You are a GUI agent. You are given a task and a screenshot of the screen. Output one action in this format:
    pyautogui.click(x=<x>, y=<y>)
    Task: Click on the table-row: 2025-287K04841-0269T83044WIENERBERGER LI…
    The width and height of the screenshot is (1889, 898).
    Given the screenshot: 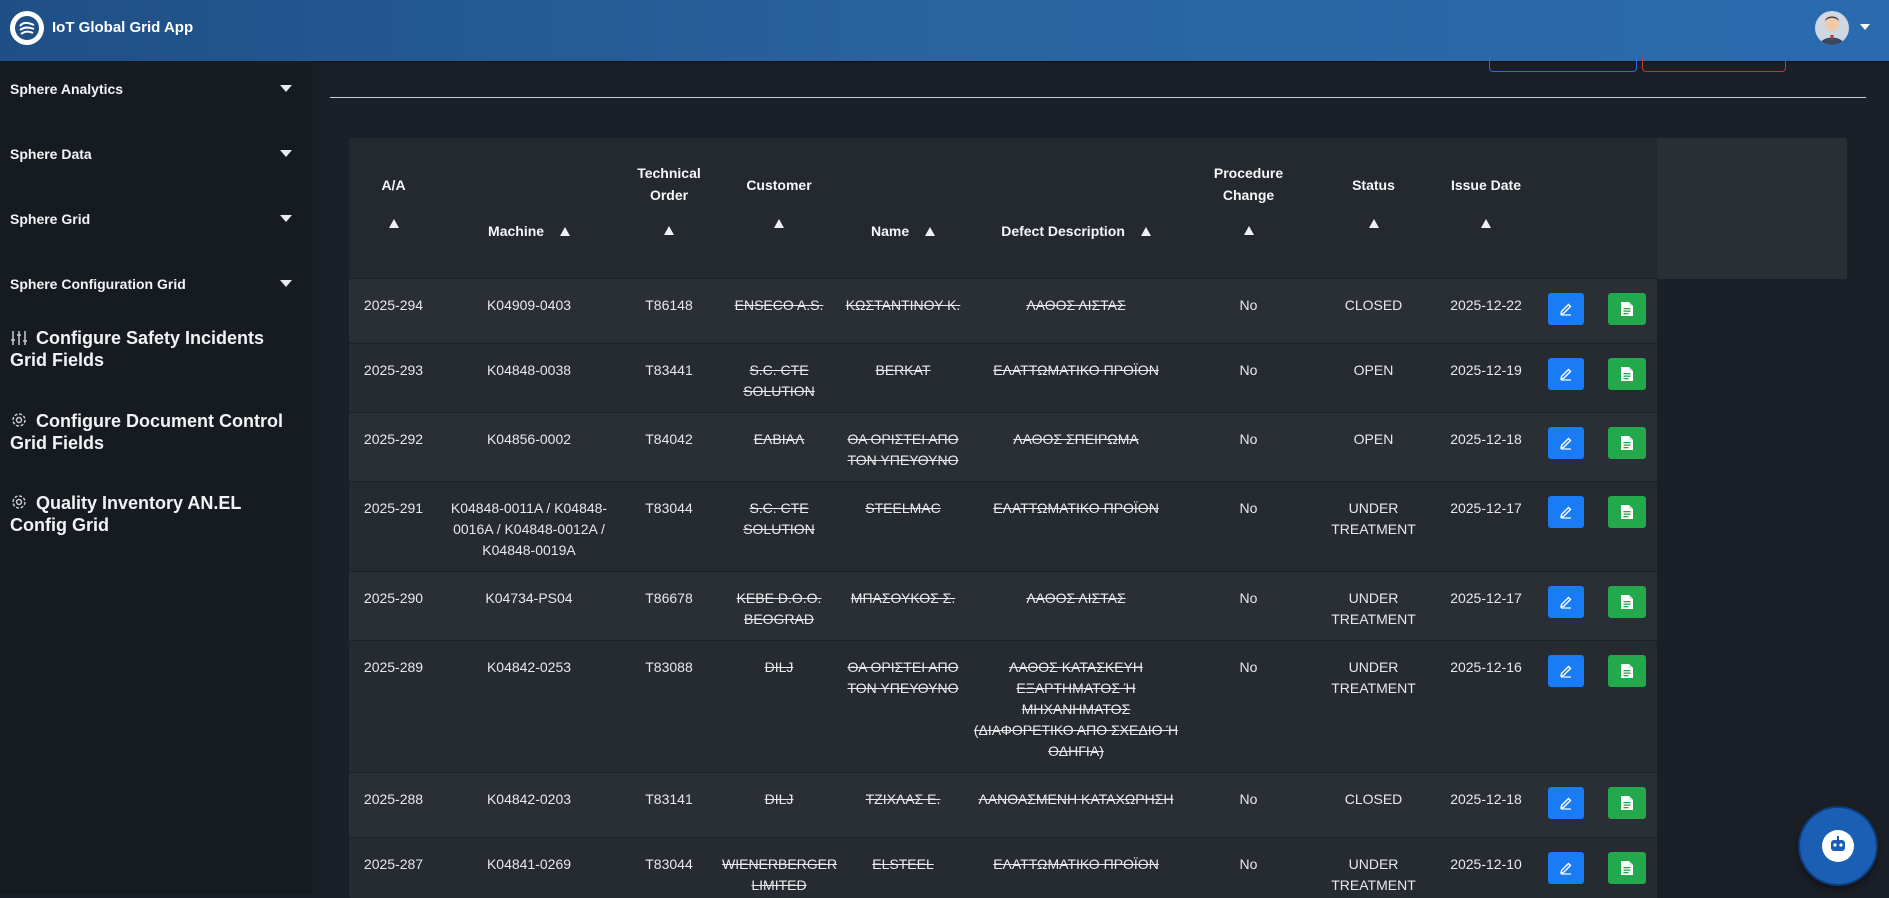 What is the action you would take?
    pyautogui.click(x=1098, y=868)
    